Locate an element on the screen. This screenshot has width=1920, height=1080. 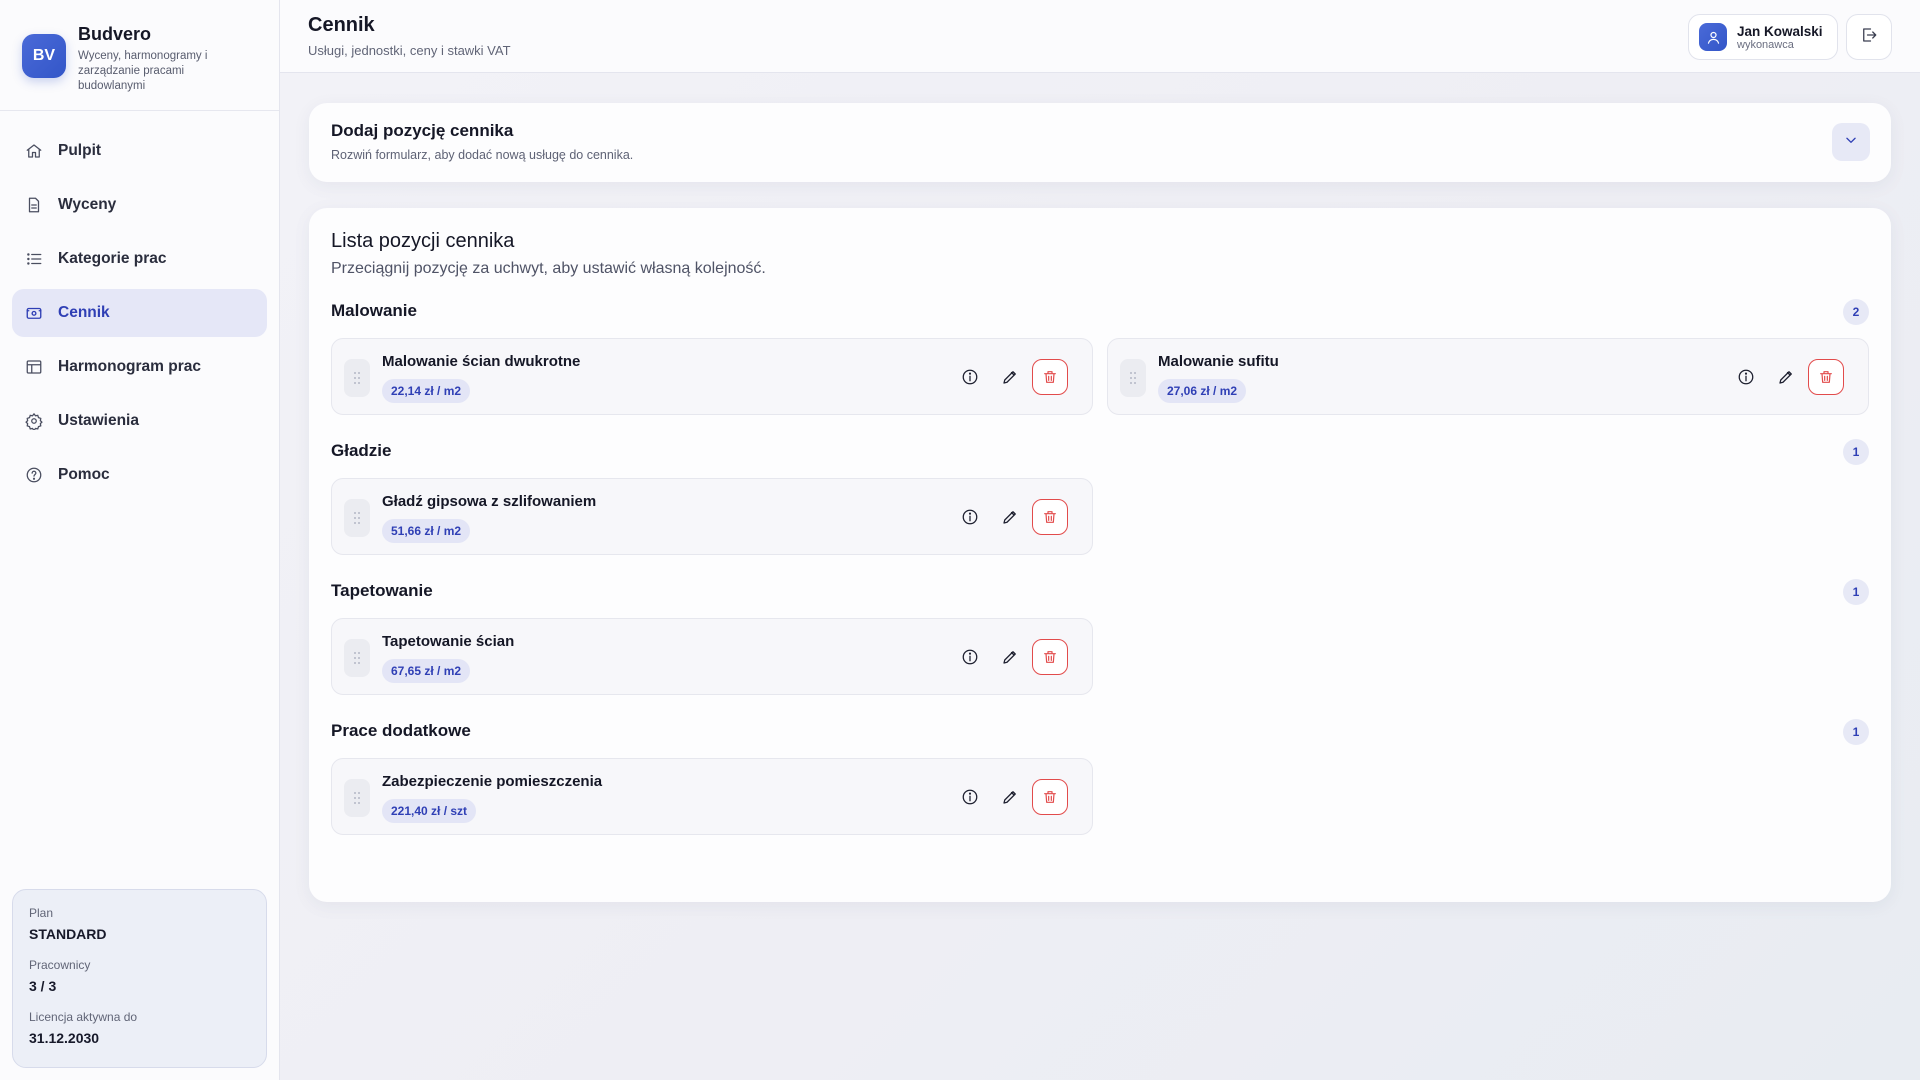
app-logo: BV is located at coordinates (44, 56).